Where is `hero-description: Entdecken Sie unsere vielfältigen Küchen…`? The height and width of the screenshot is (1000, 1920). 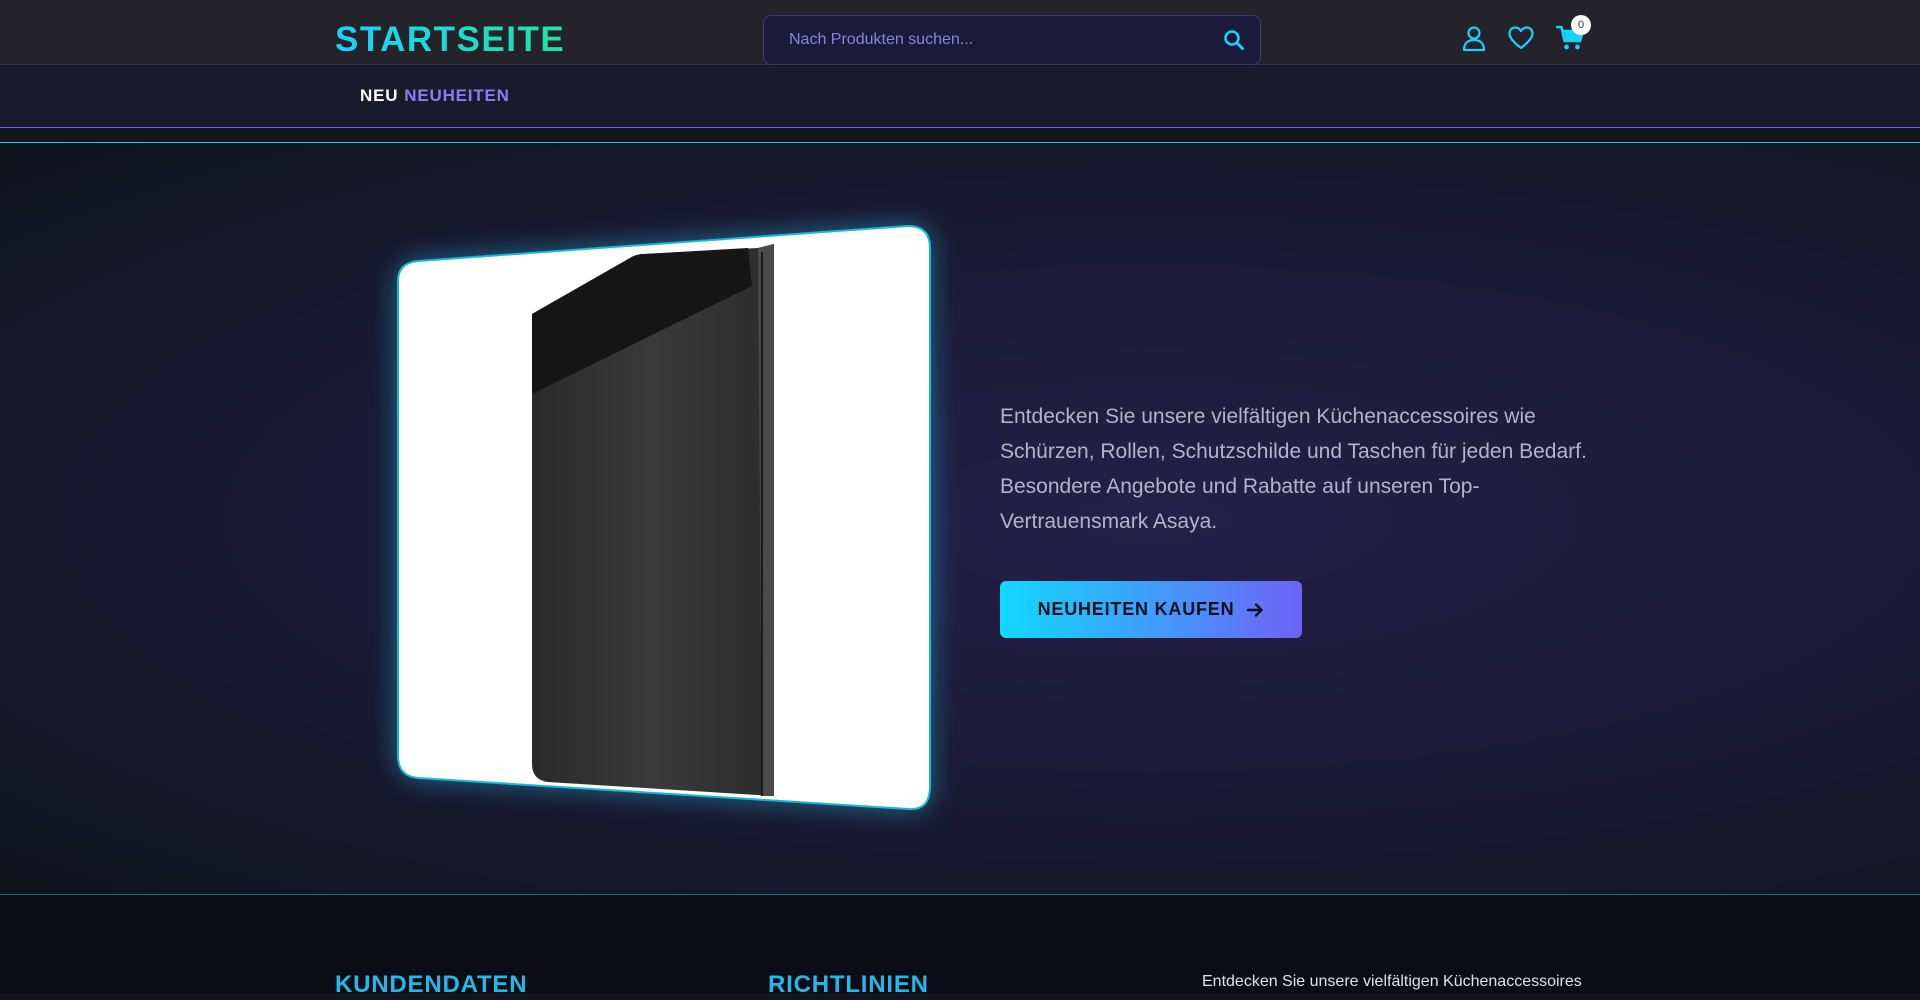 hero-description: Entdecken Sie unsere vielfältigen Küchen… is located at coordinates (1293, 469).